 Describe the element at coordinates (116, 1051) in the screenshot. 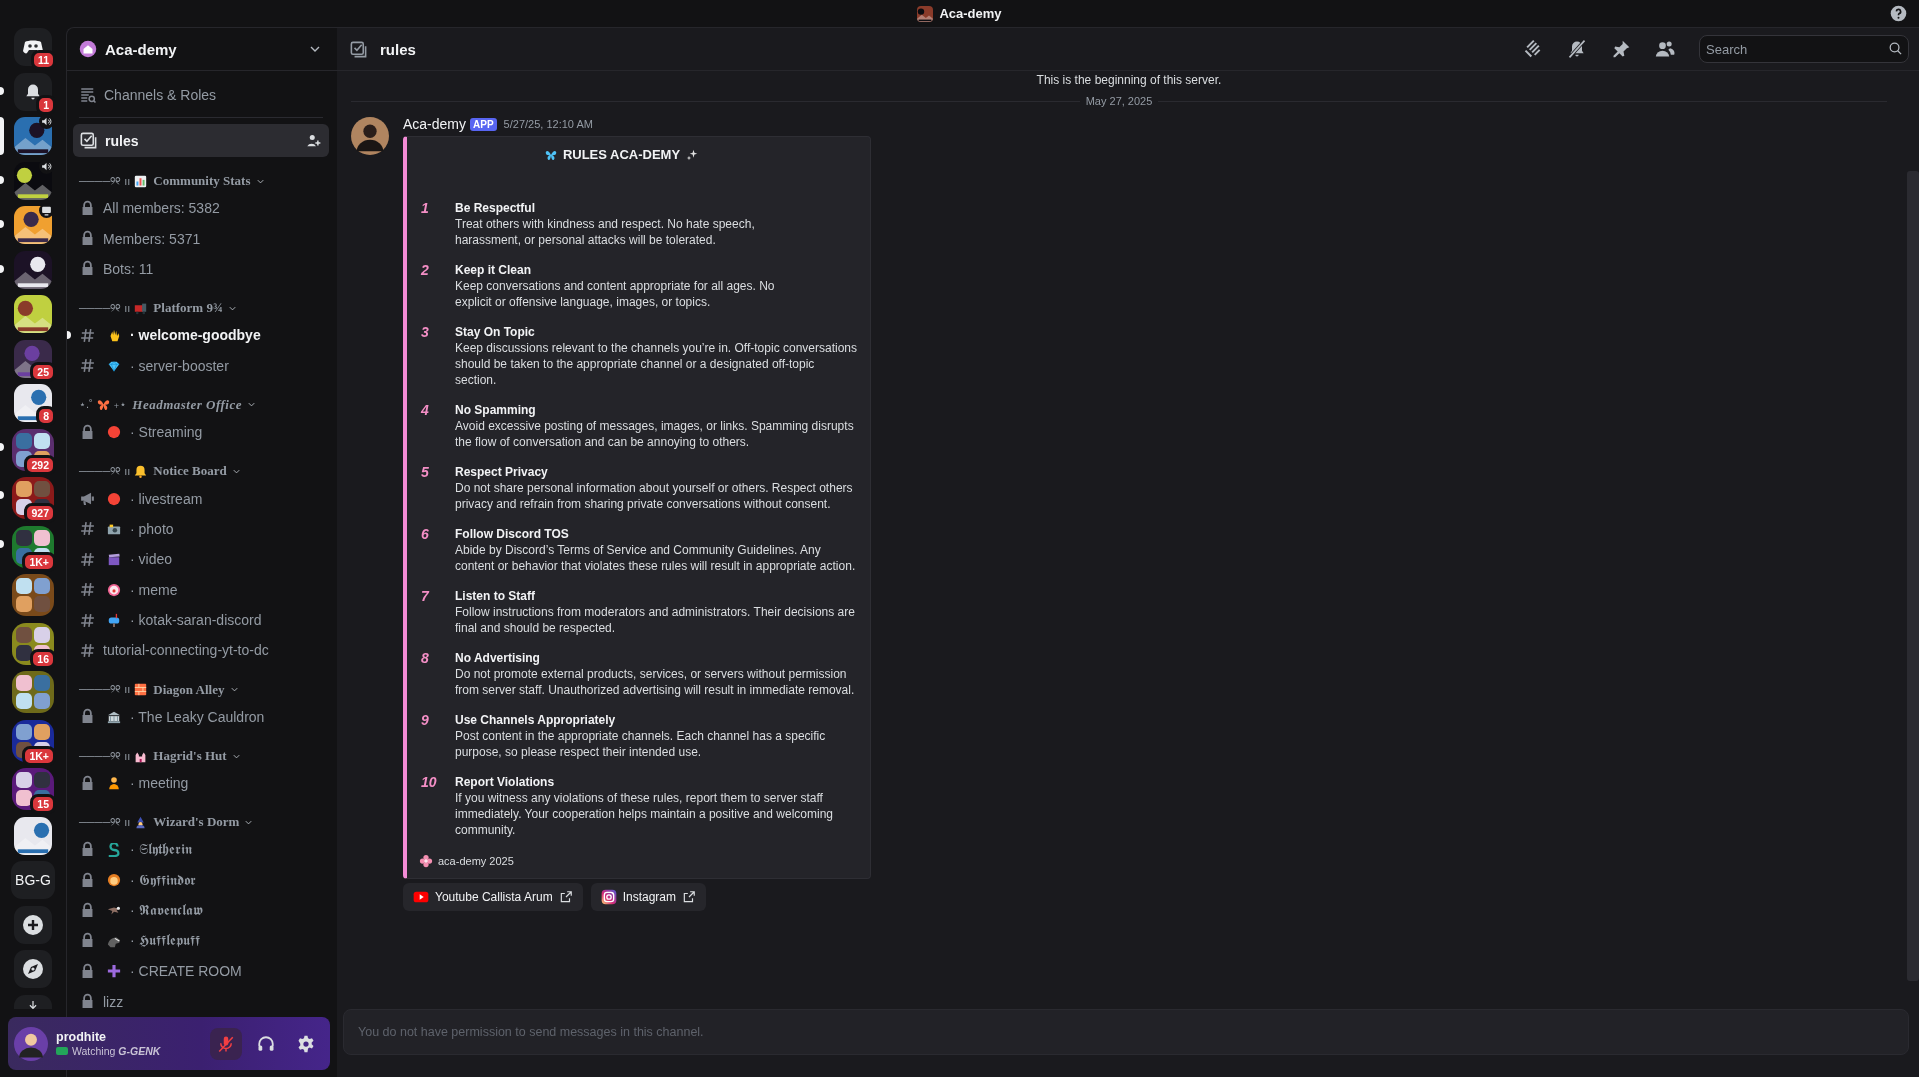

I see `status-text: Watching G-GENK` at that location.